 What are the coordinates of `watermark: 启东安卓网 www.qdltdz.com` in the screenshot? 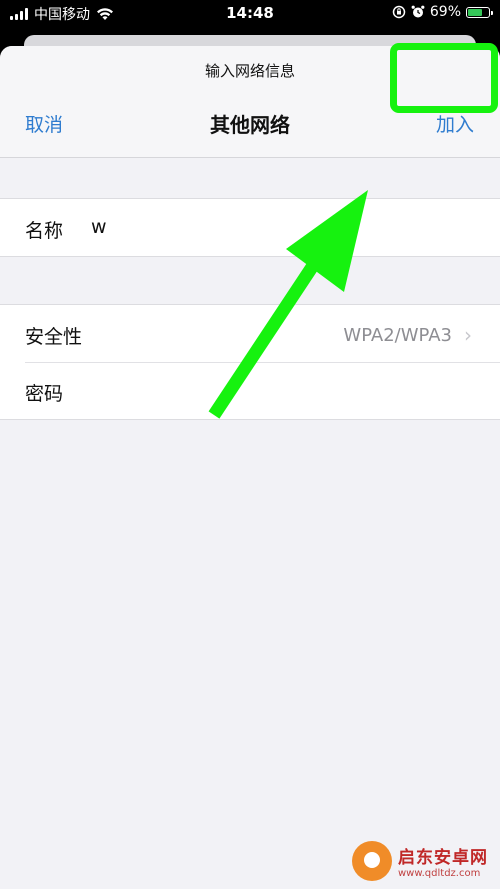 It's located at (420, 861).